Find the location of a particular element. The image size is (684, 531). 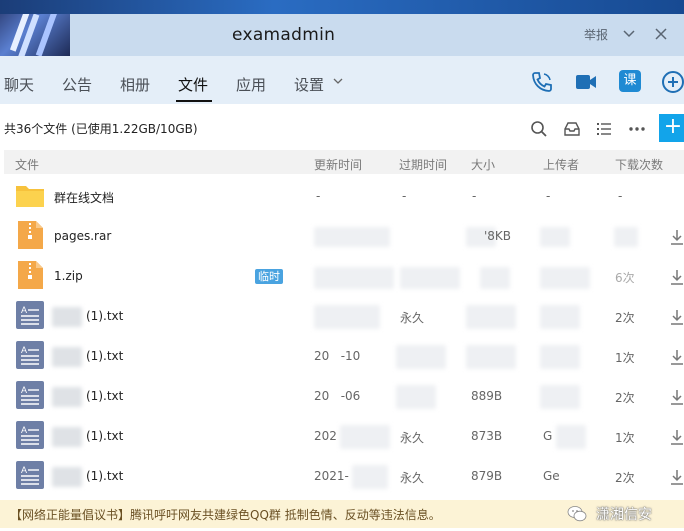

downloads-cell: 1次 is located at coordinates (625, 438).